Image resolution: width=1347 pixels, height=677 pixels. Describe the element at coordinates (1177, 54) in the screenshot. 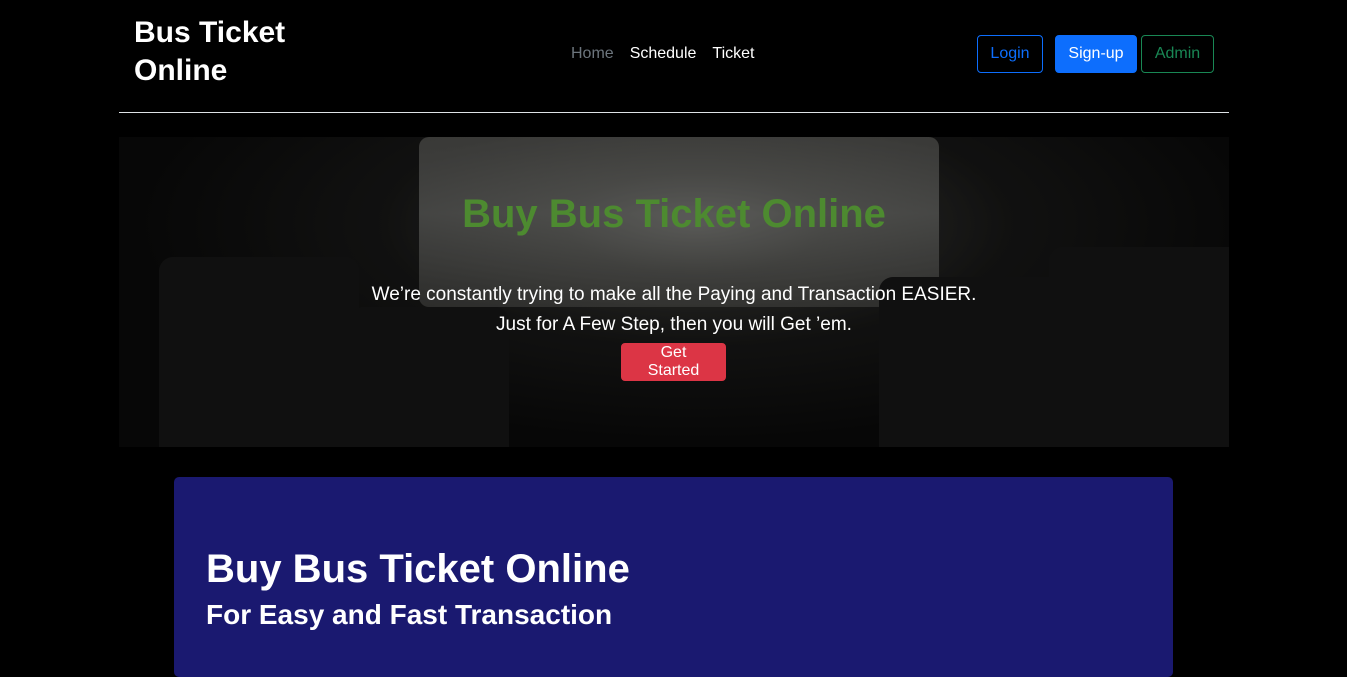

I see `admin-button: Admin` at that location.